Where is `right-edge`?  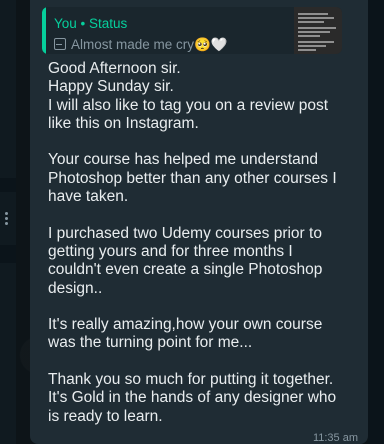
right-edge is located at coordinates (376, 222).